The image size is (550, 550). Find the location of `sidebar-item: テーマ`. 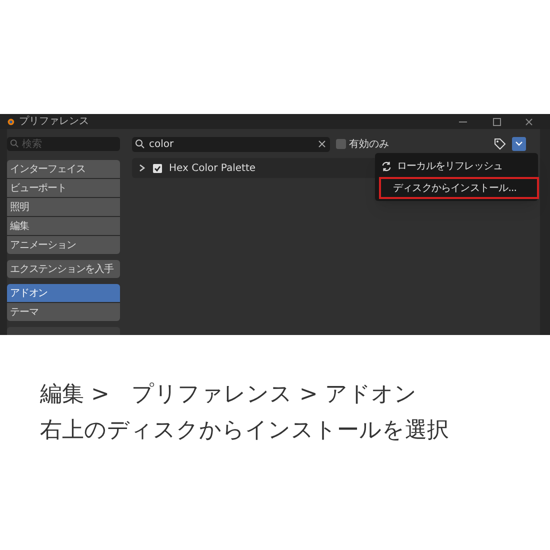

sidebar-item: テーマ is located at coordinates (63, 312).